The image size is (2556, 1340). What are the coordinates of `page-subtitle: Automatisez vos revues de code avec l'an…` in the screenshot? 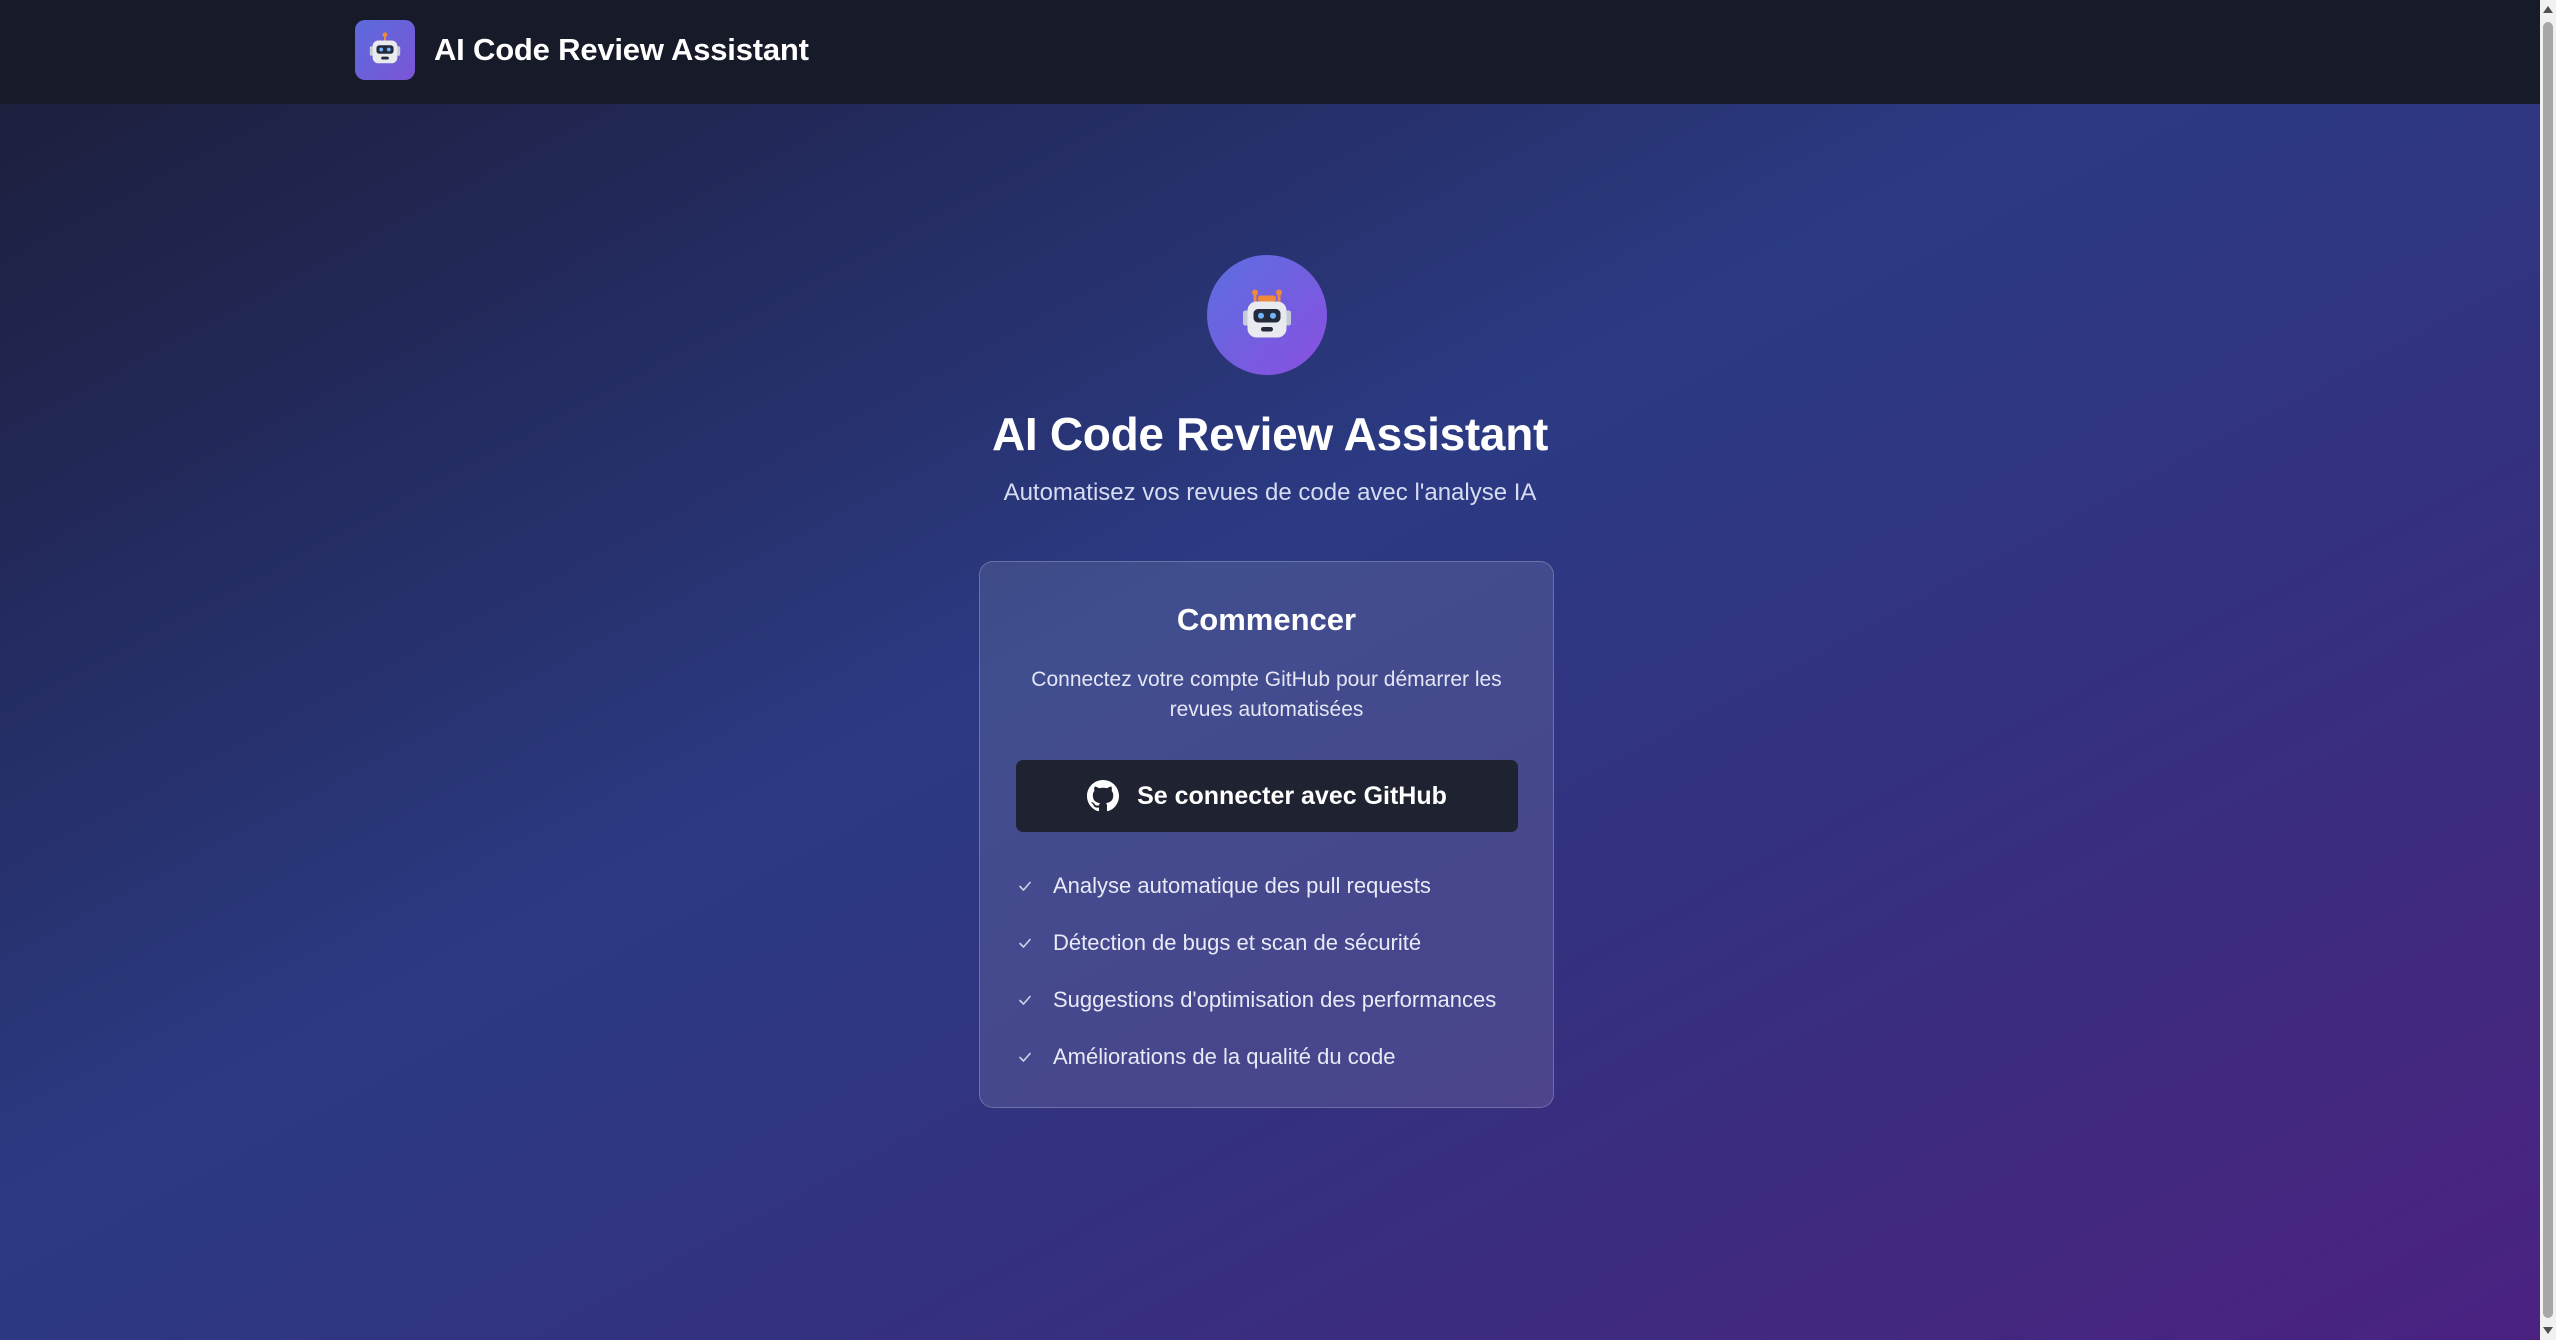 It's located at (1270, 492).